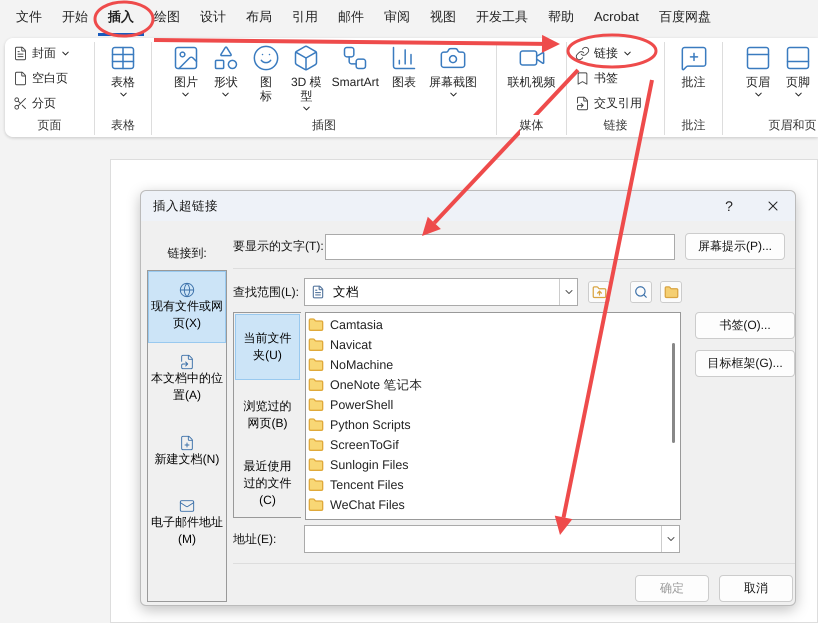 The height and width of the screenshot is (623, 818). What do you see at coordinates (187, 362) in the screenshot?
I see `document-link-icon` at bounding box center [187, 362].